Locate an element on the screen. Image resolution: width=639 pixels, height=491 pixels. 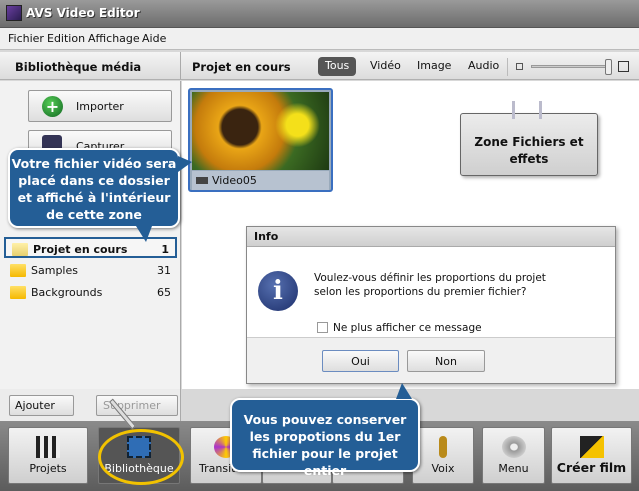
dont-show-checkbox is located at coordinates (322, 327).